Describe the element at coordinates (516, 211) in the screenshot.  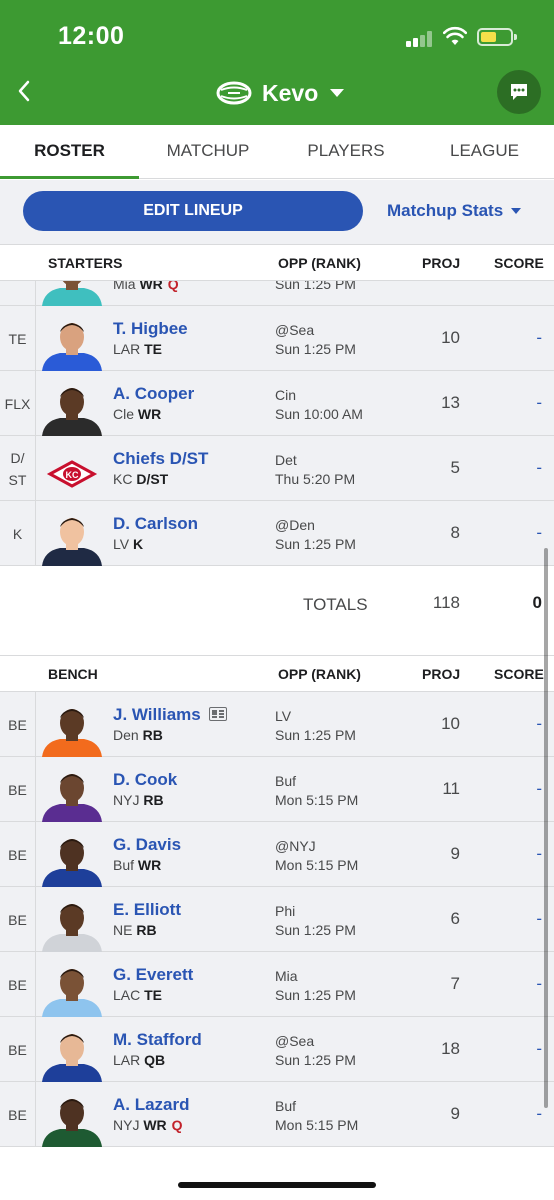
I see `chevron-down-icon` at that location.